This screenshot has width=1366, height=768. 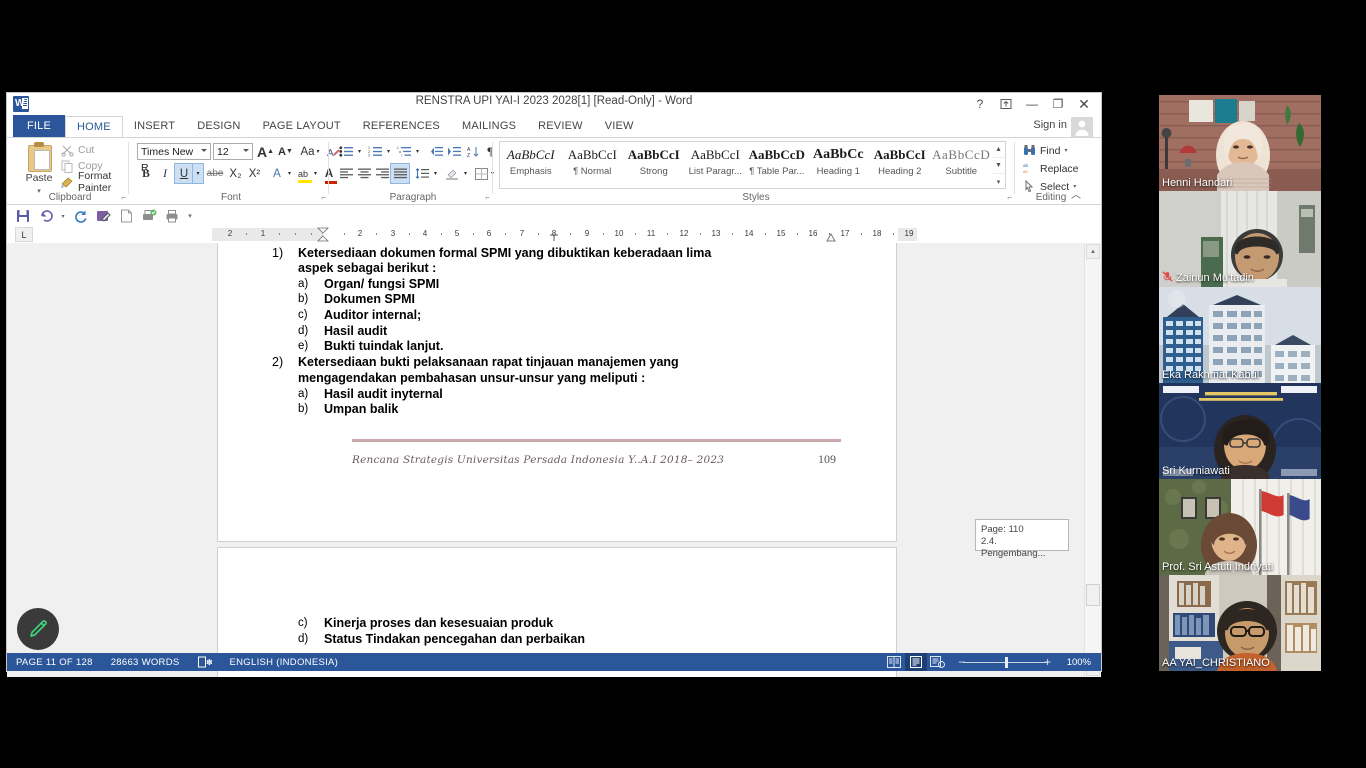 What do you see at coordinates (900, 165) in the screenshot?
I see `style-item-heading-2: AaBbCcI Heading 2` at bounding box center [900, 165].